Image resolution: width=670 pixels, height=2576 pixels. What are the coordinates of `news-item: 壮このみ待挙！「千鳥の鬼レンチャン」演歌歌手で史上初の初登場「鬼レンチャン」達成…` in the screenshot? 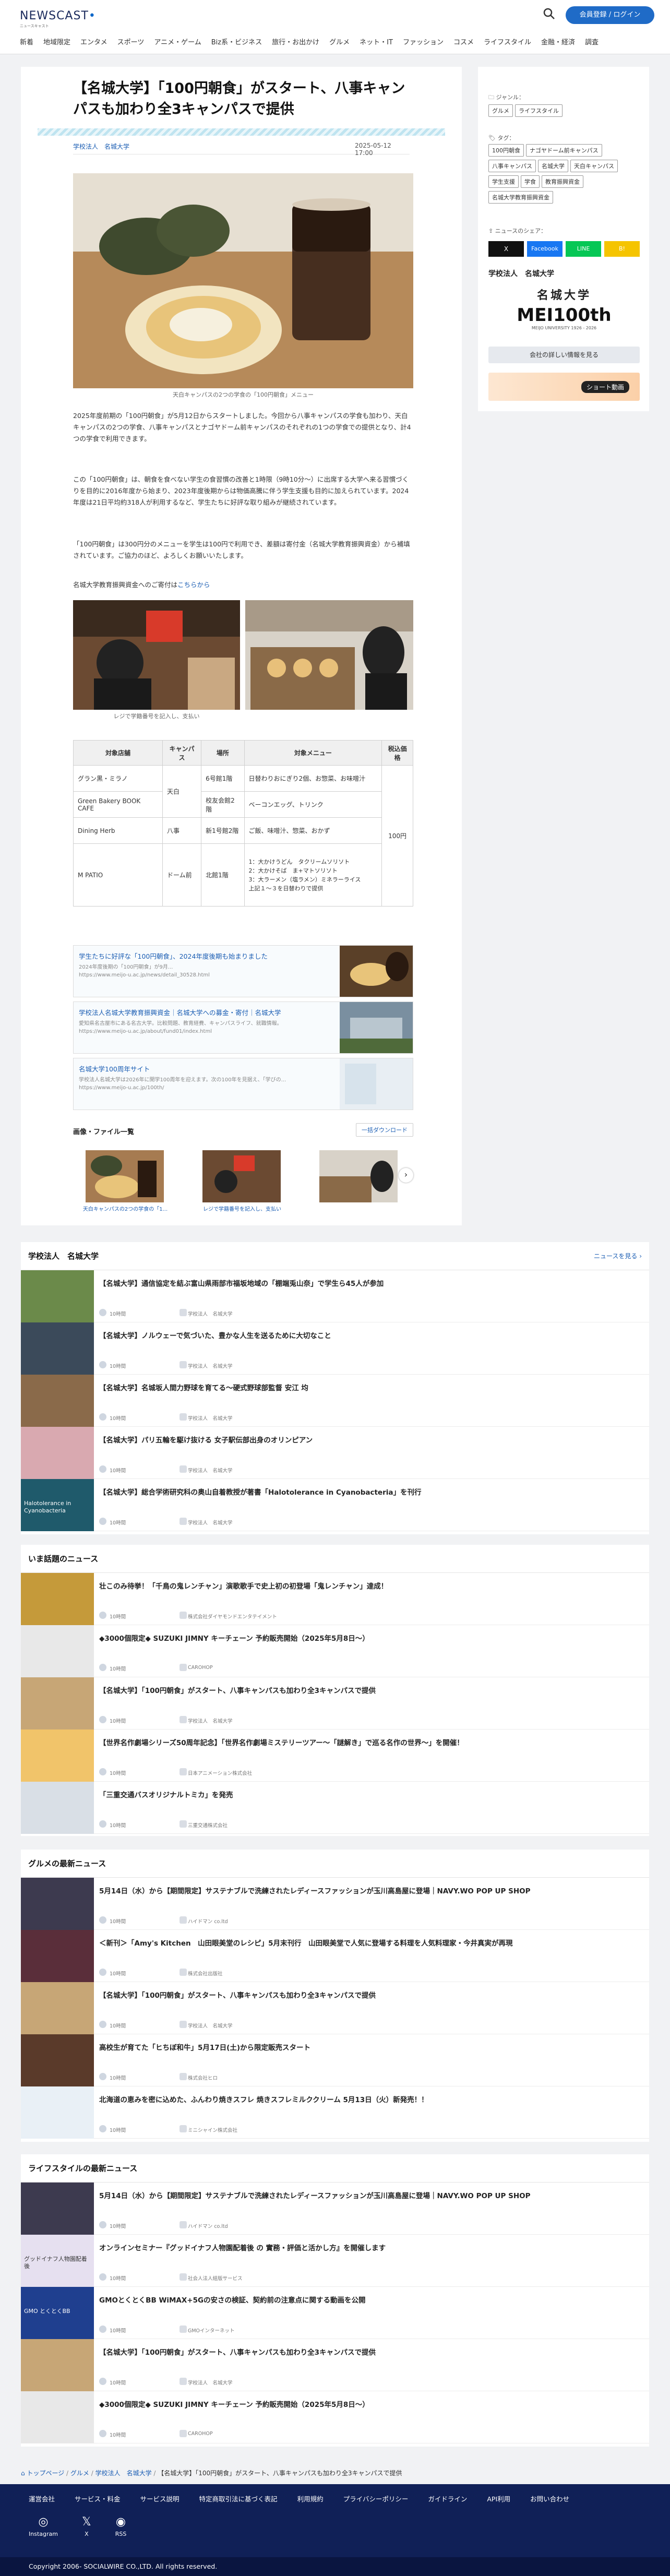 It's located at (335, 1599).